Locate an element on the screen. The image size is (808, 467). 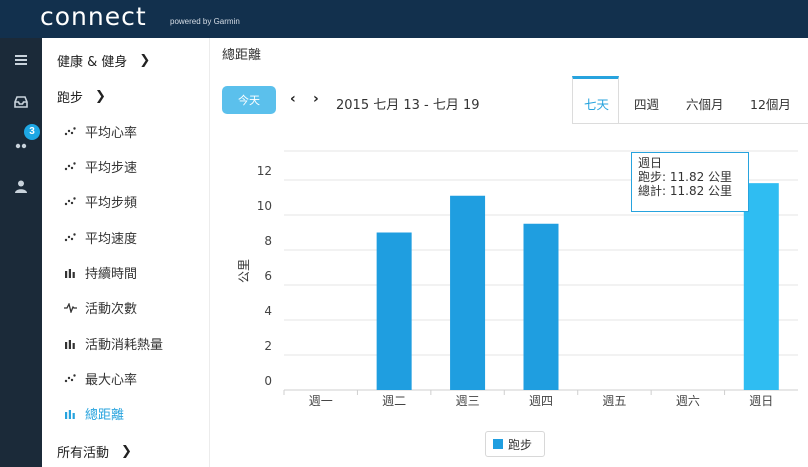
x-tick-label: 週五 is located at coordinates (614, 401).